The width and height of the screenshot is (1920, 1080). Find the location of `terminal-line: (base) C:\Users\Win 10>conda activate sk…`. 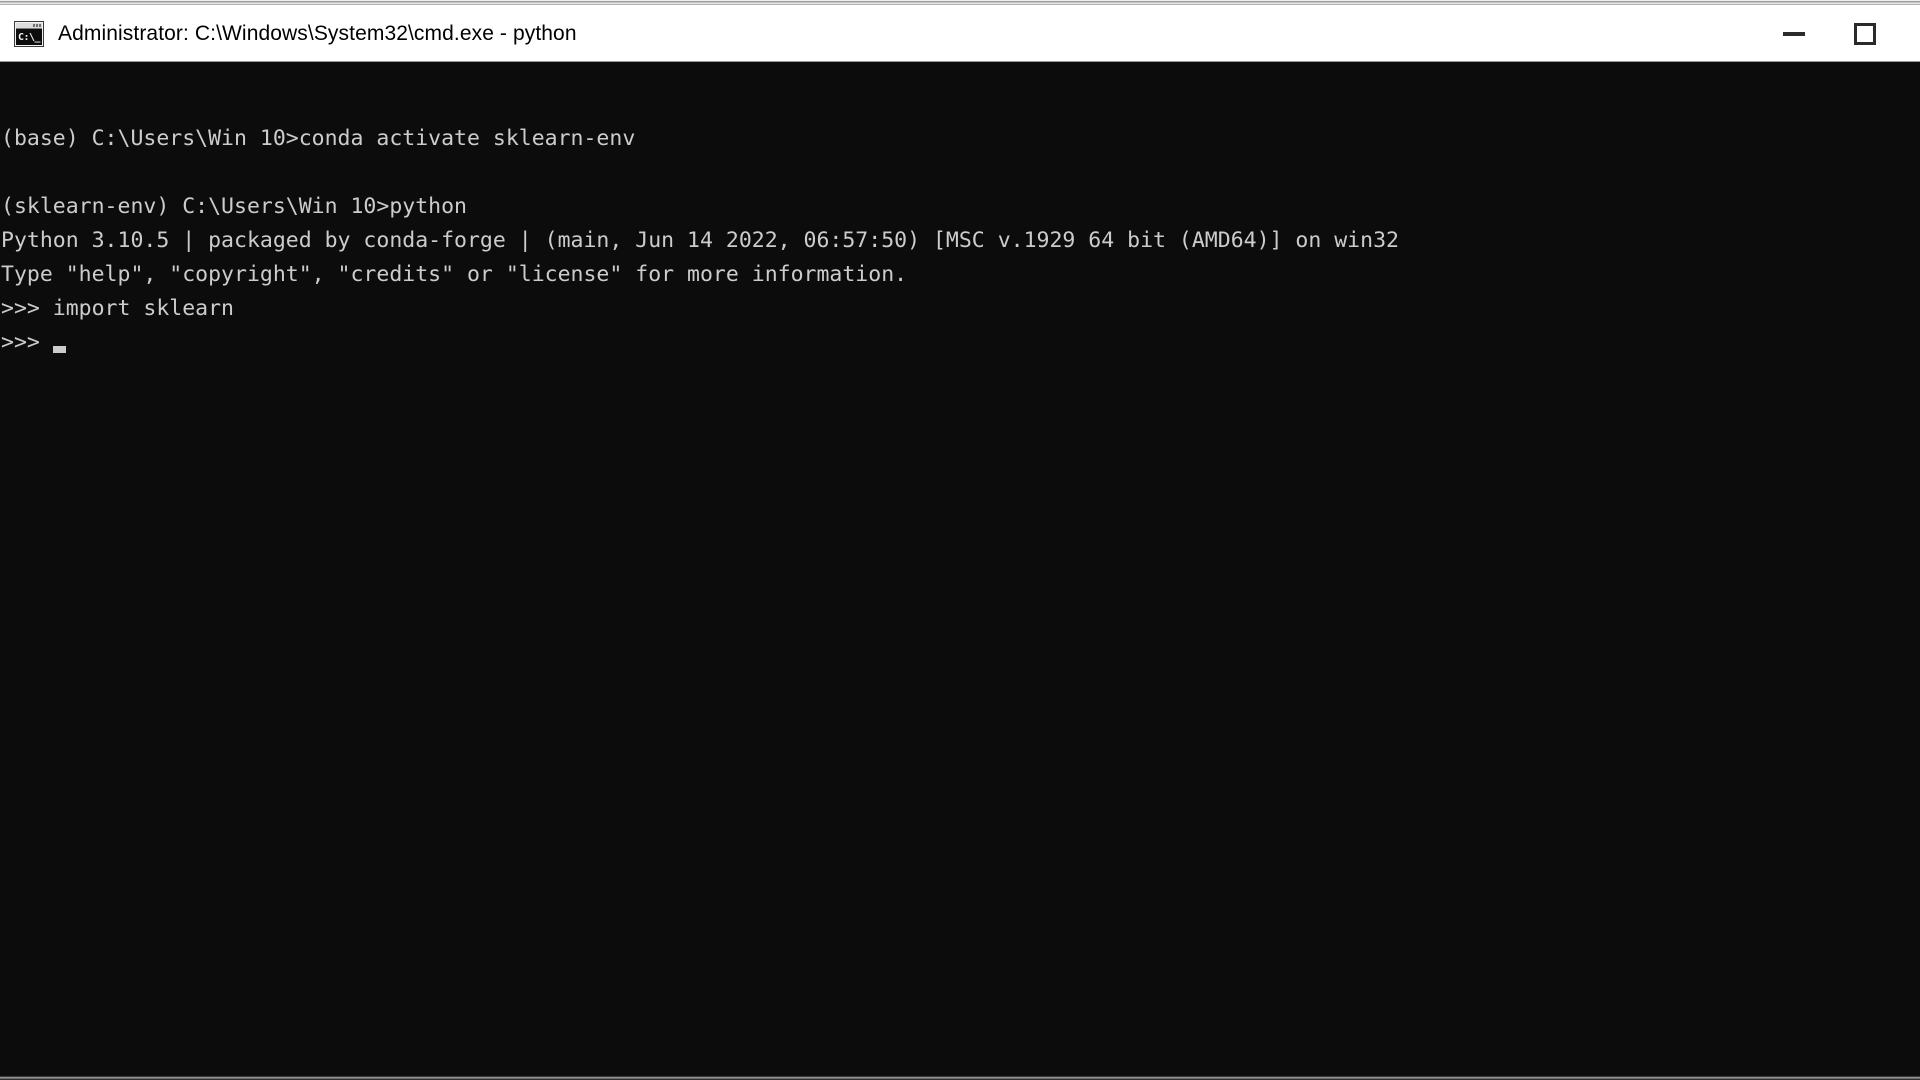

terminal-line: (base) C:\Users\Win 10>conda activate sk… is located at coordinates (318, 138).